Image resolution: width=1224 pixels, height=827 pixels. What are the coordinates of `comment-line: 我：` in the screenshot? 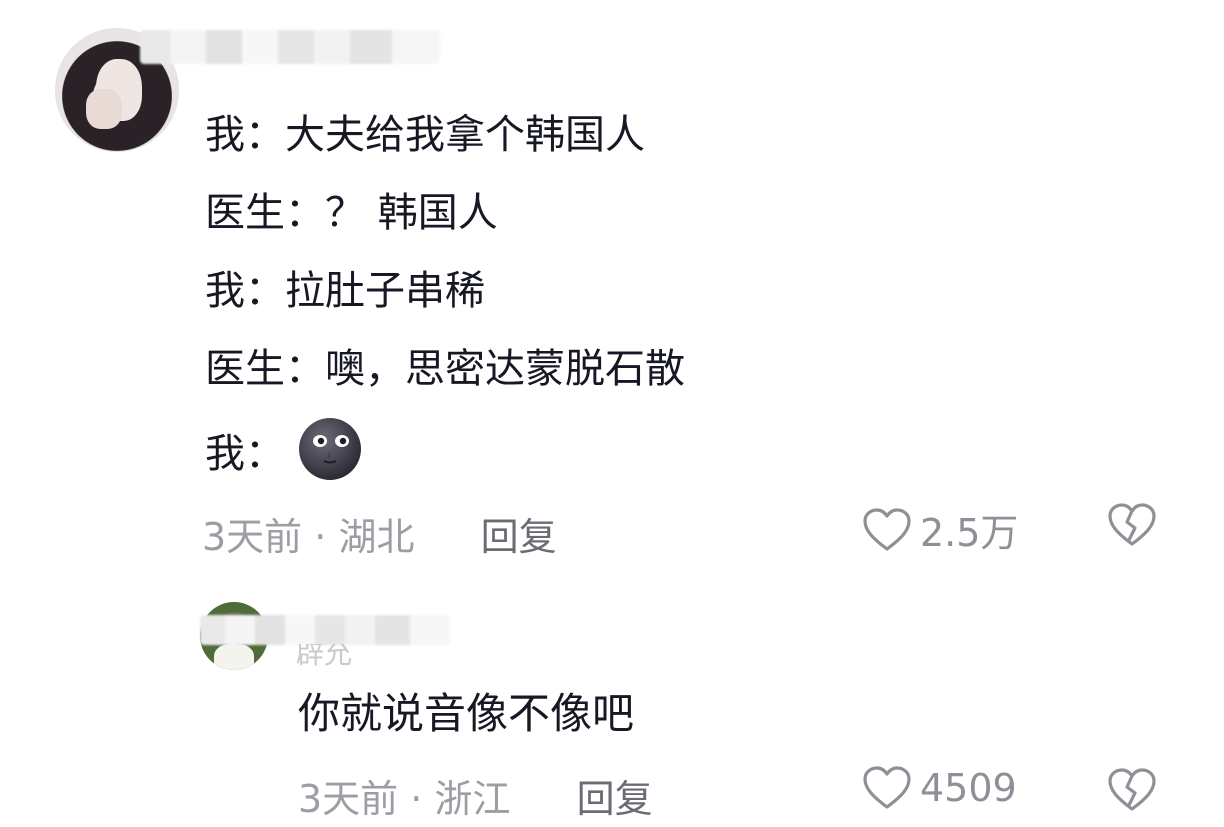 It's located at (445, 456).